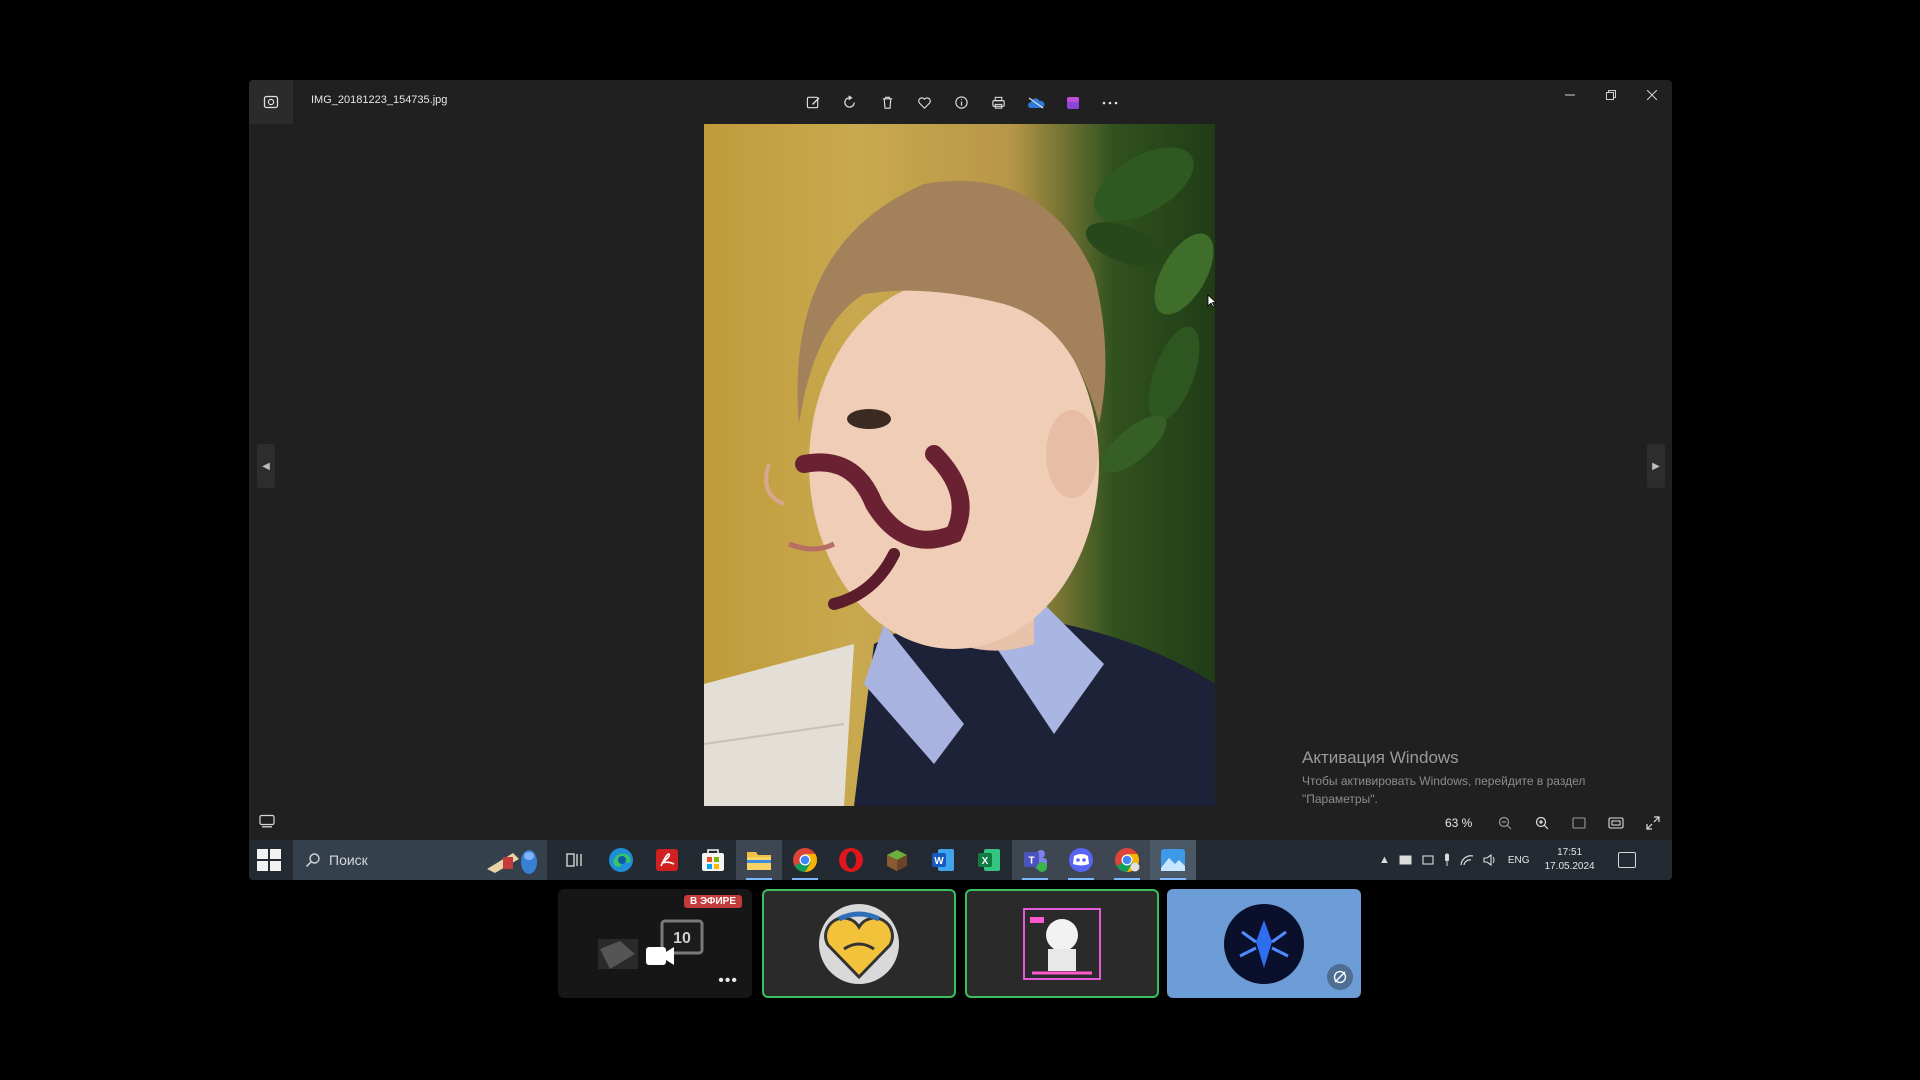 This screenshot has width=1920, height=1080. What do you see at coordinates (1035, 860) in the screenshot?
I see `teams-icon: T` at bounding box center [1035, 860].